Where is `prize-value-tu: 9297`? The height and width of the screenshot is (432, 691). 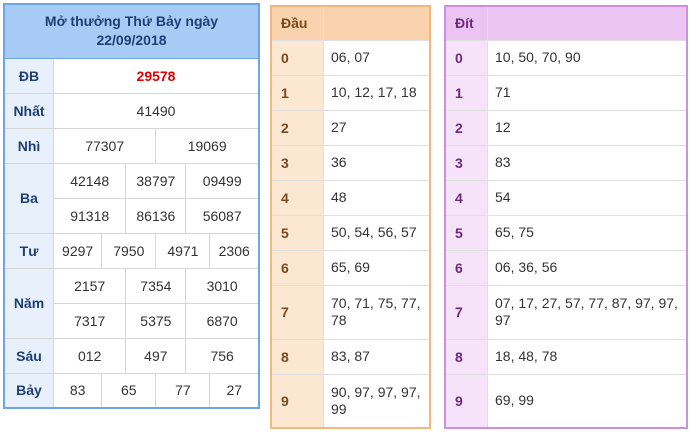 prize-value-tu: 9297 is located at coordinates (77, 250).